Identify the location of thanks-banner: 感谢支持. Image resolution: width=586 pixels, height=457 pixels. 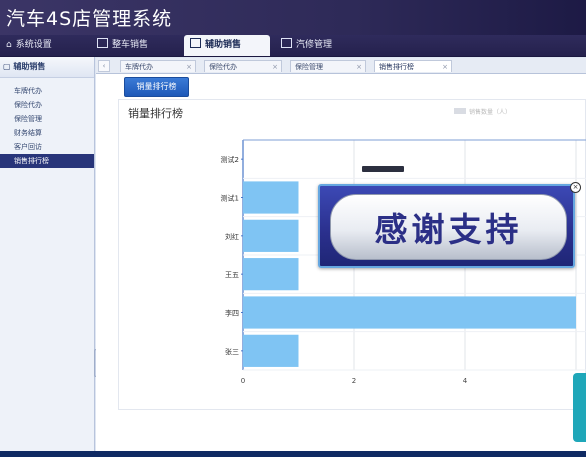
(448, 227).